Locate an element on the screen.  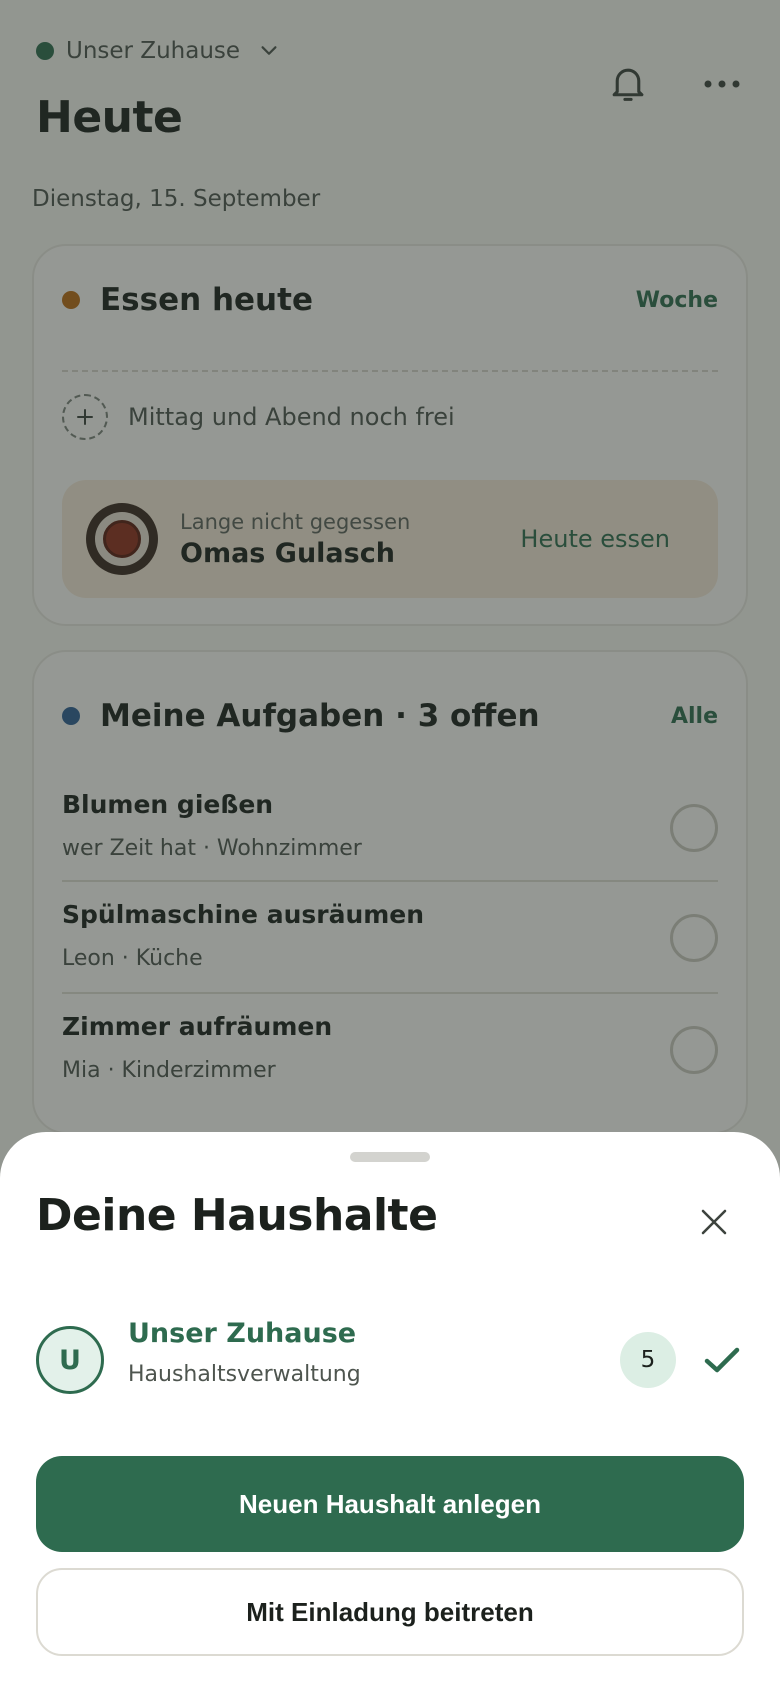
close-icon is located at coordinates (714, 1222).